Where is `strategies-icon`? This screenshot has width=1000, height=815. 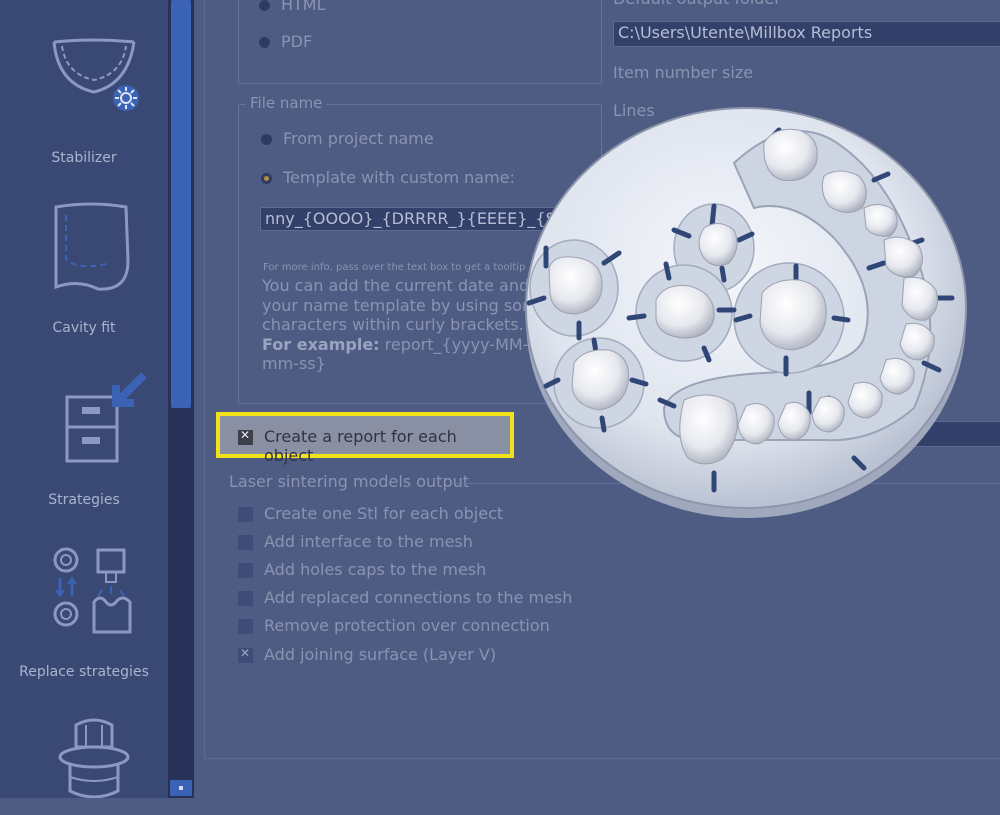
strategies-icon is located at coordinates (105, 417).